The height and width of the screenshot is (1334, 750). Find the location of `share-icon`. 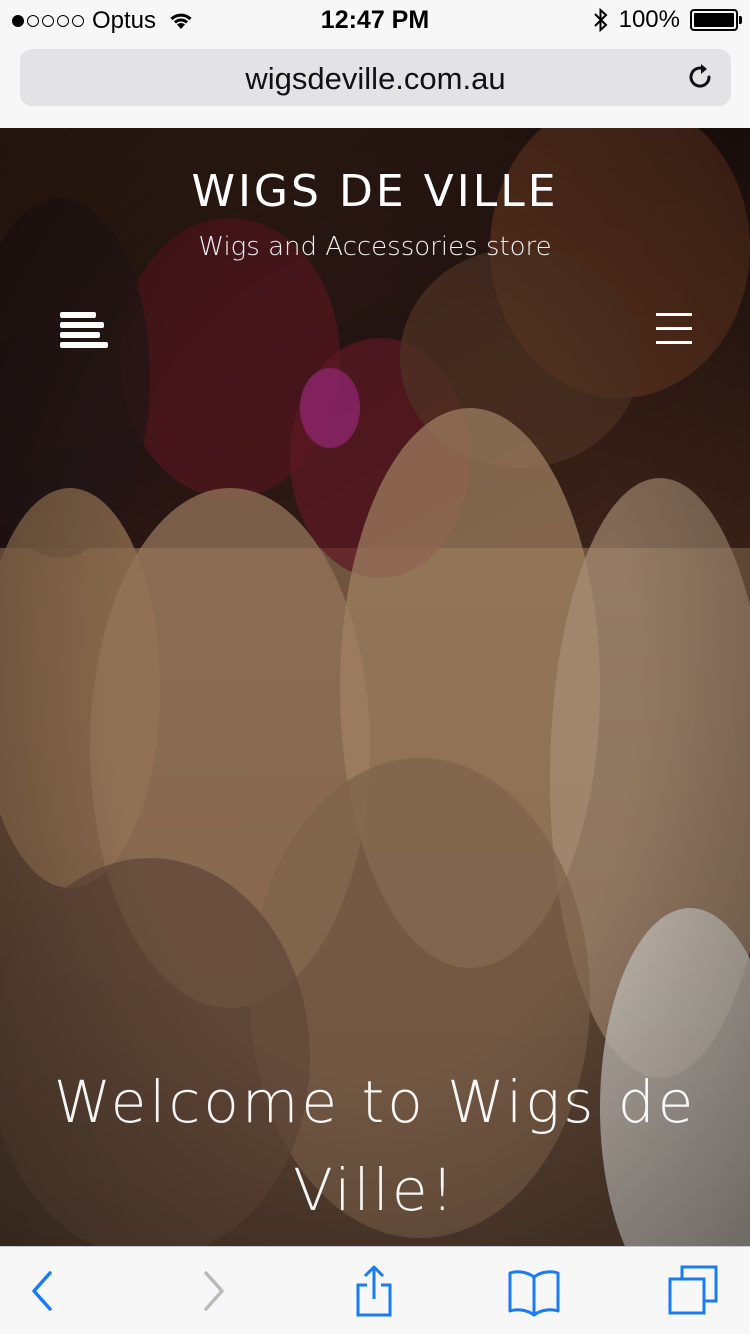

share-icon is located at coordinates (374, 1291).